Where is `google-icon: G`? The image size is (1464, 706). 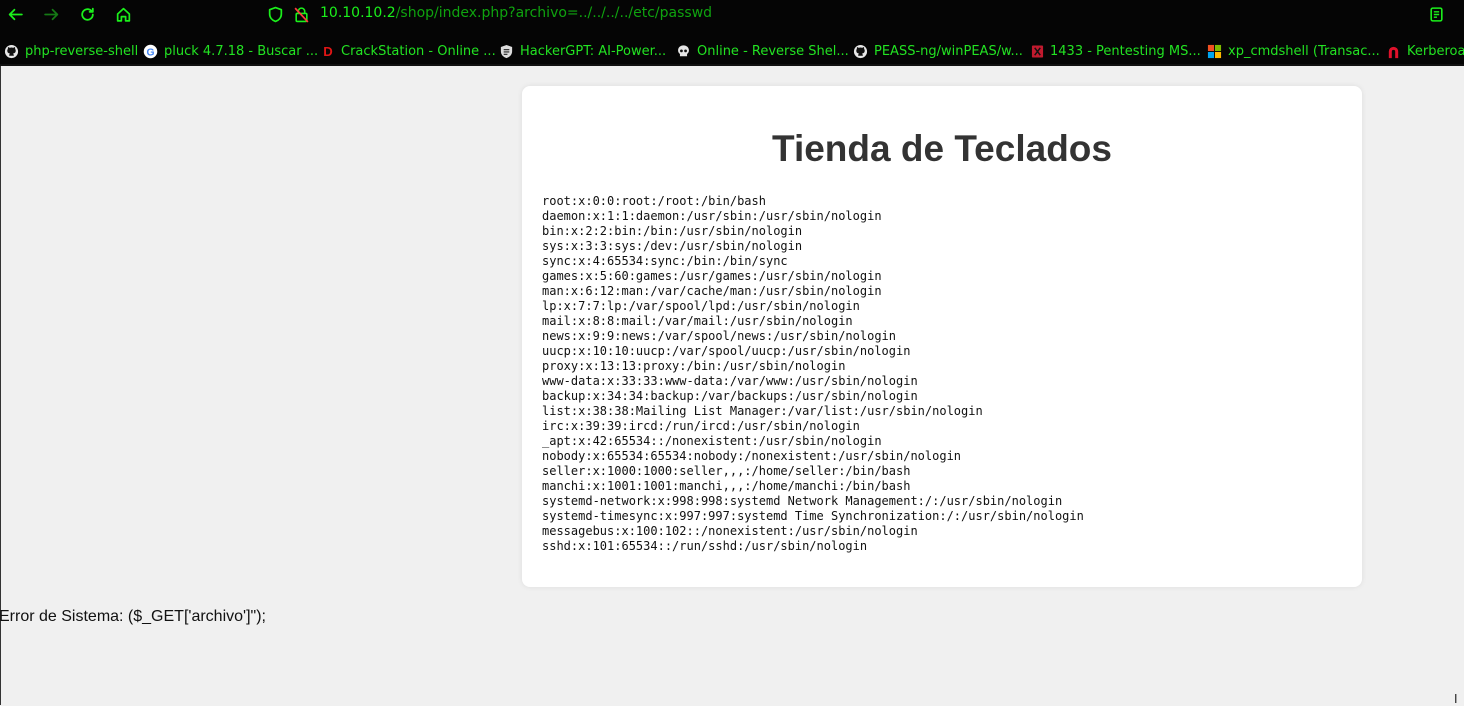 google-icon: G is located at coordinates (150, 51).